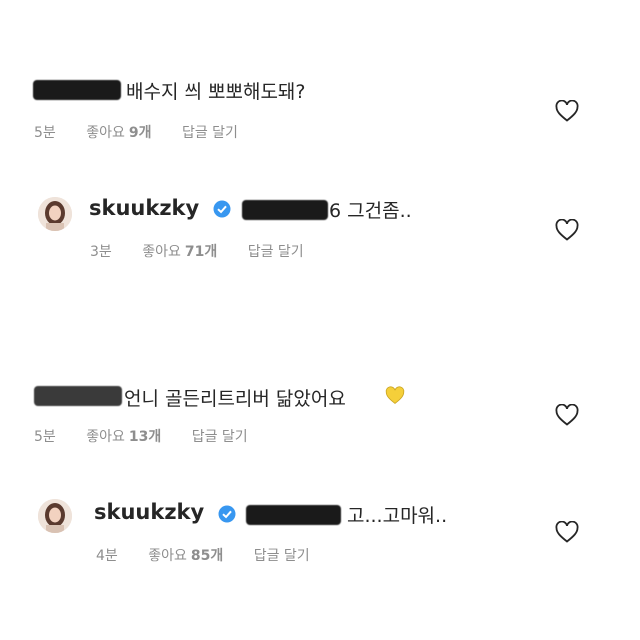  I want to click on comment-text: 배수지 씌 뽀뽀해도돼?, so click(216, 92).